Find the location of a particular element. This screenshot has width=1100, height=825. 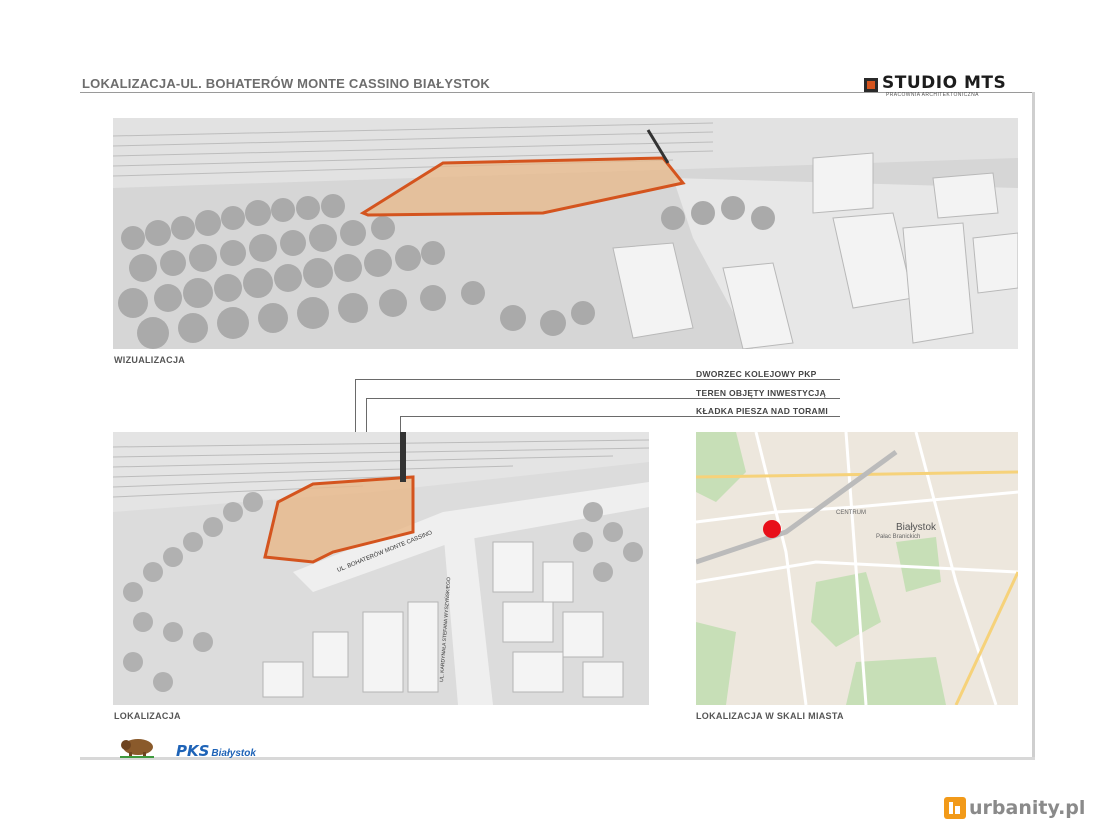

map-city-label: Białystok is located at coordinates (916, 527).